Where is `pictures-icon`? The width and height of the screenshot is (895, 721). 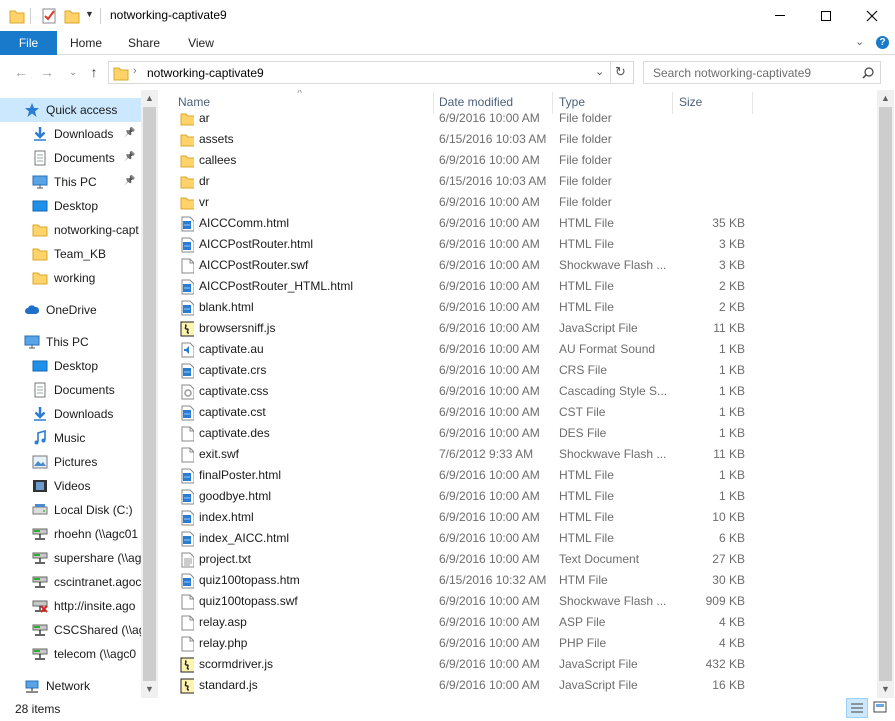 pictures-icon is located at coordinates (40, 462).